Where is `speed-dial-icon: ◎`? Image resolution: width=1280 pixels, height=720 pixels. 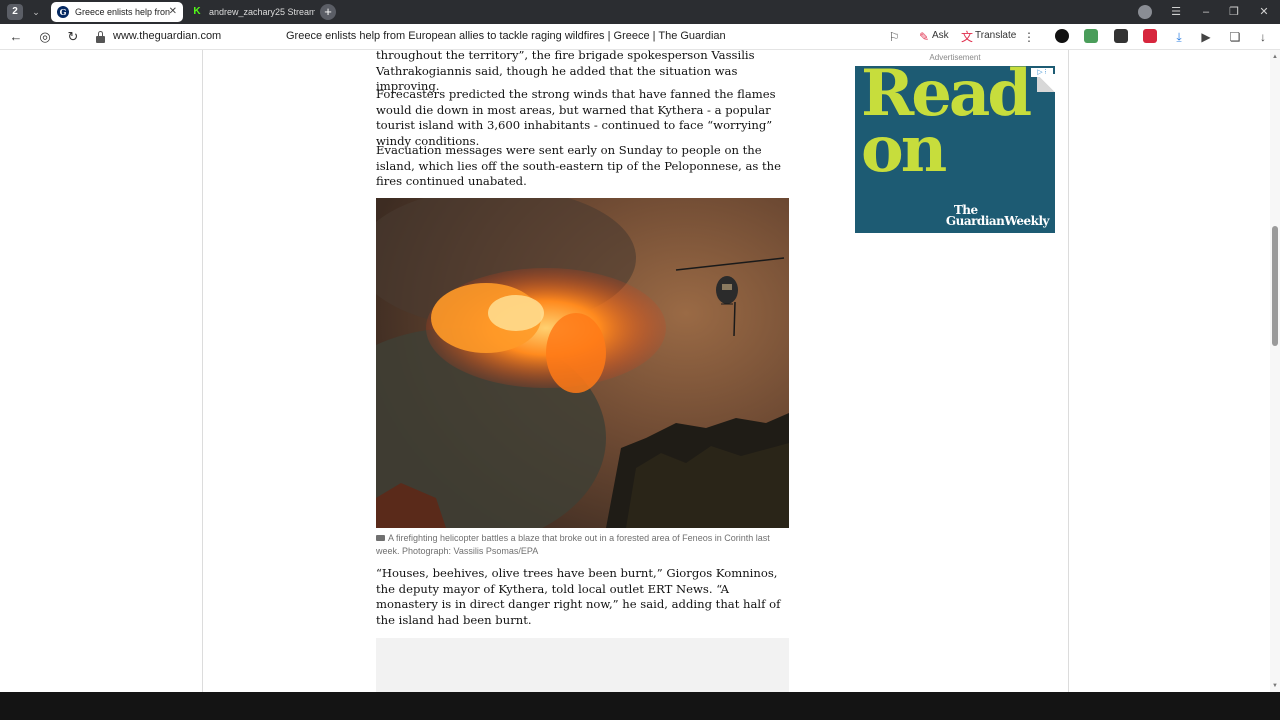 speed-dial-icon: ◎ is located at coordinates (45, 37).